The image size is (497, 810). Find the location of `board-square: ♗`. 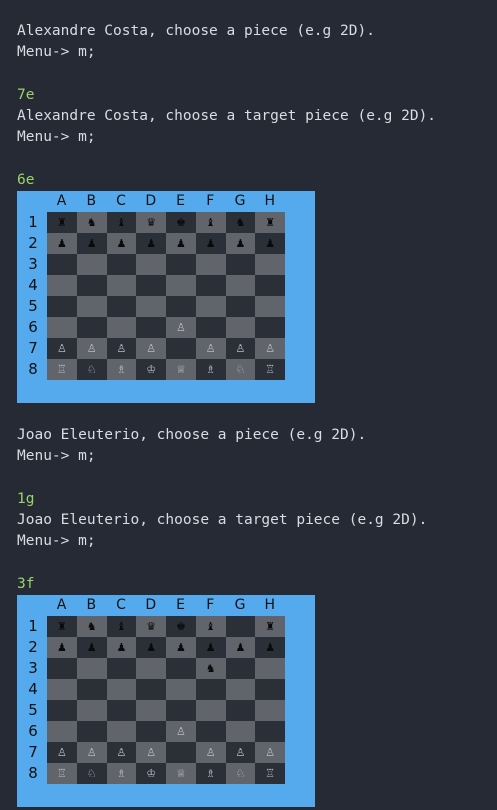

board-square: ♗ is located at coordinates (121, 773).